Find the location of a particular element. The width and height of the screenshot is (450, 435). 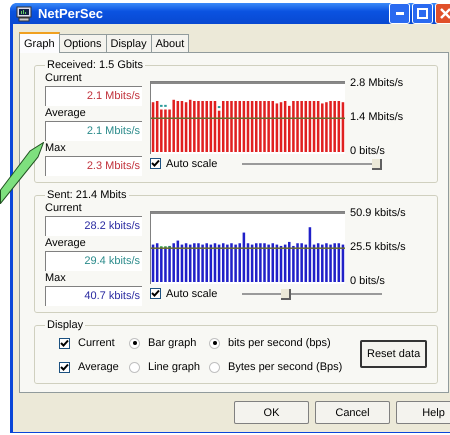

stat-field: 28.2 kbits/s is located at coordinates (93, 226).